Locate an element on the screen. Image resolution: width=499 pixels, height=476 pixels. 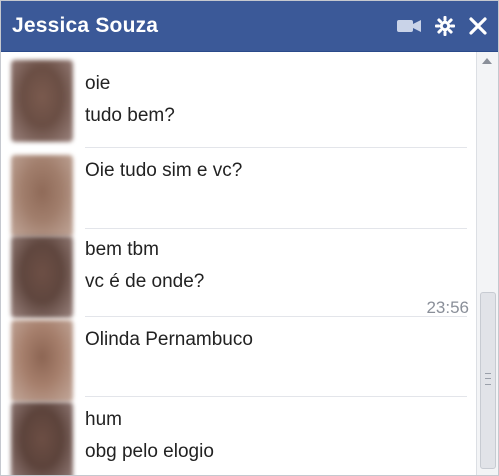
message-line: Olinda Pernambuco is located at coordinates (169, 339).